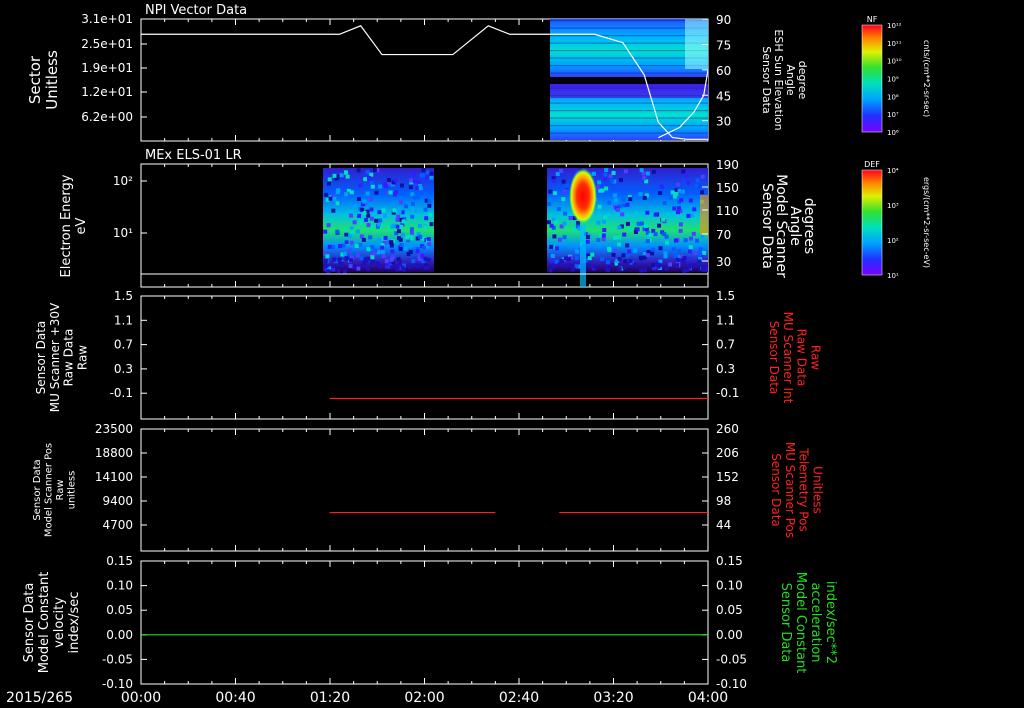 This screenshot has width=1024, height=708. Describe the element at coordinates (729, 610) in the screenshot. I see `right-tick-label: 0.05` at that location.